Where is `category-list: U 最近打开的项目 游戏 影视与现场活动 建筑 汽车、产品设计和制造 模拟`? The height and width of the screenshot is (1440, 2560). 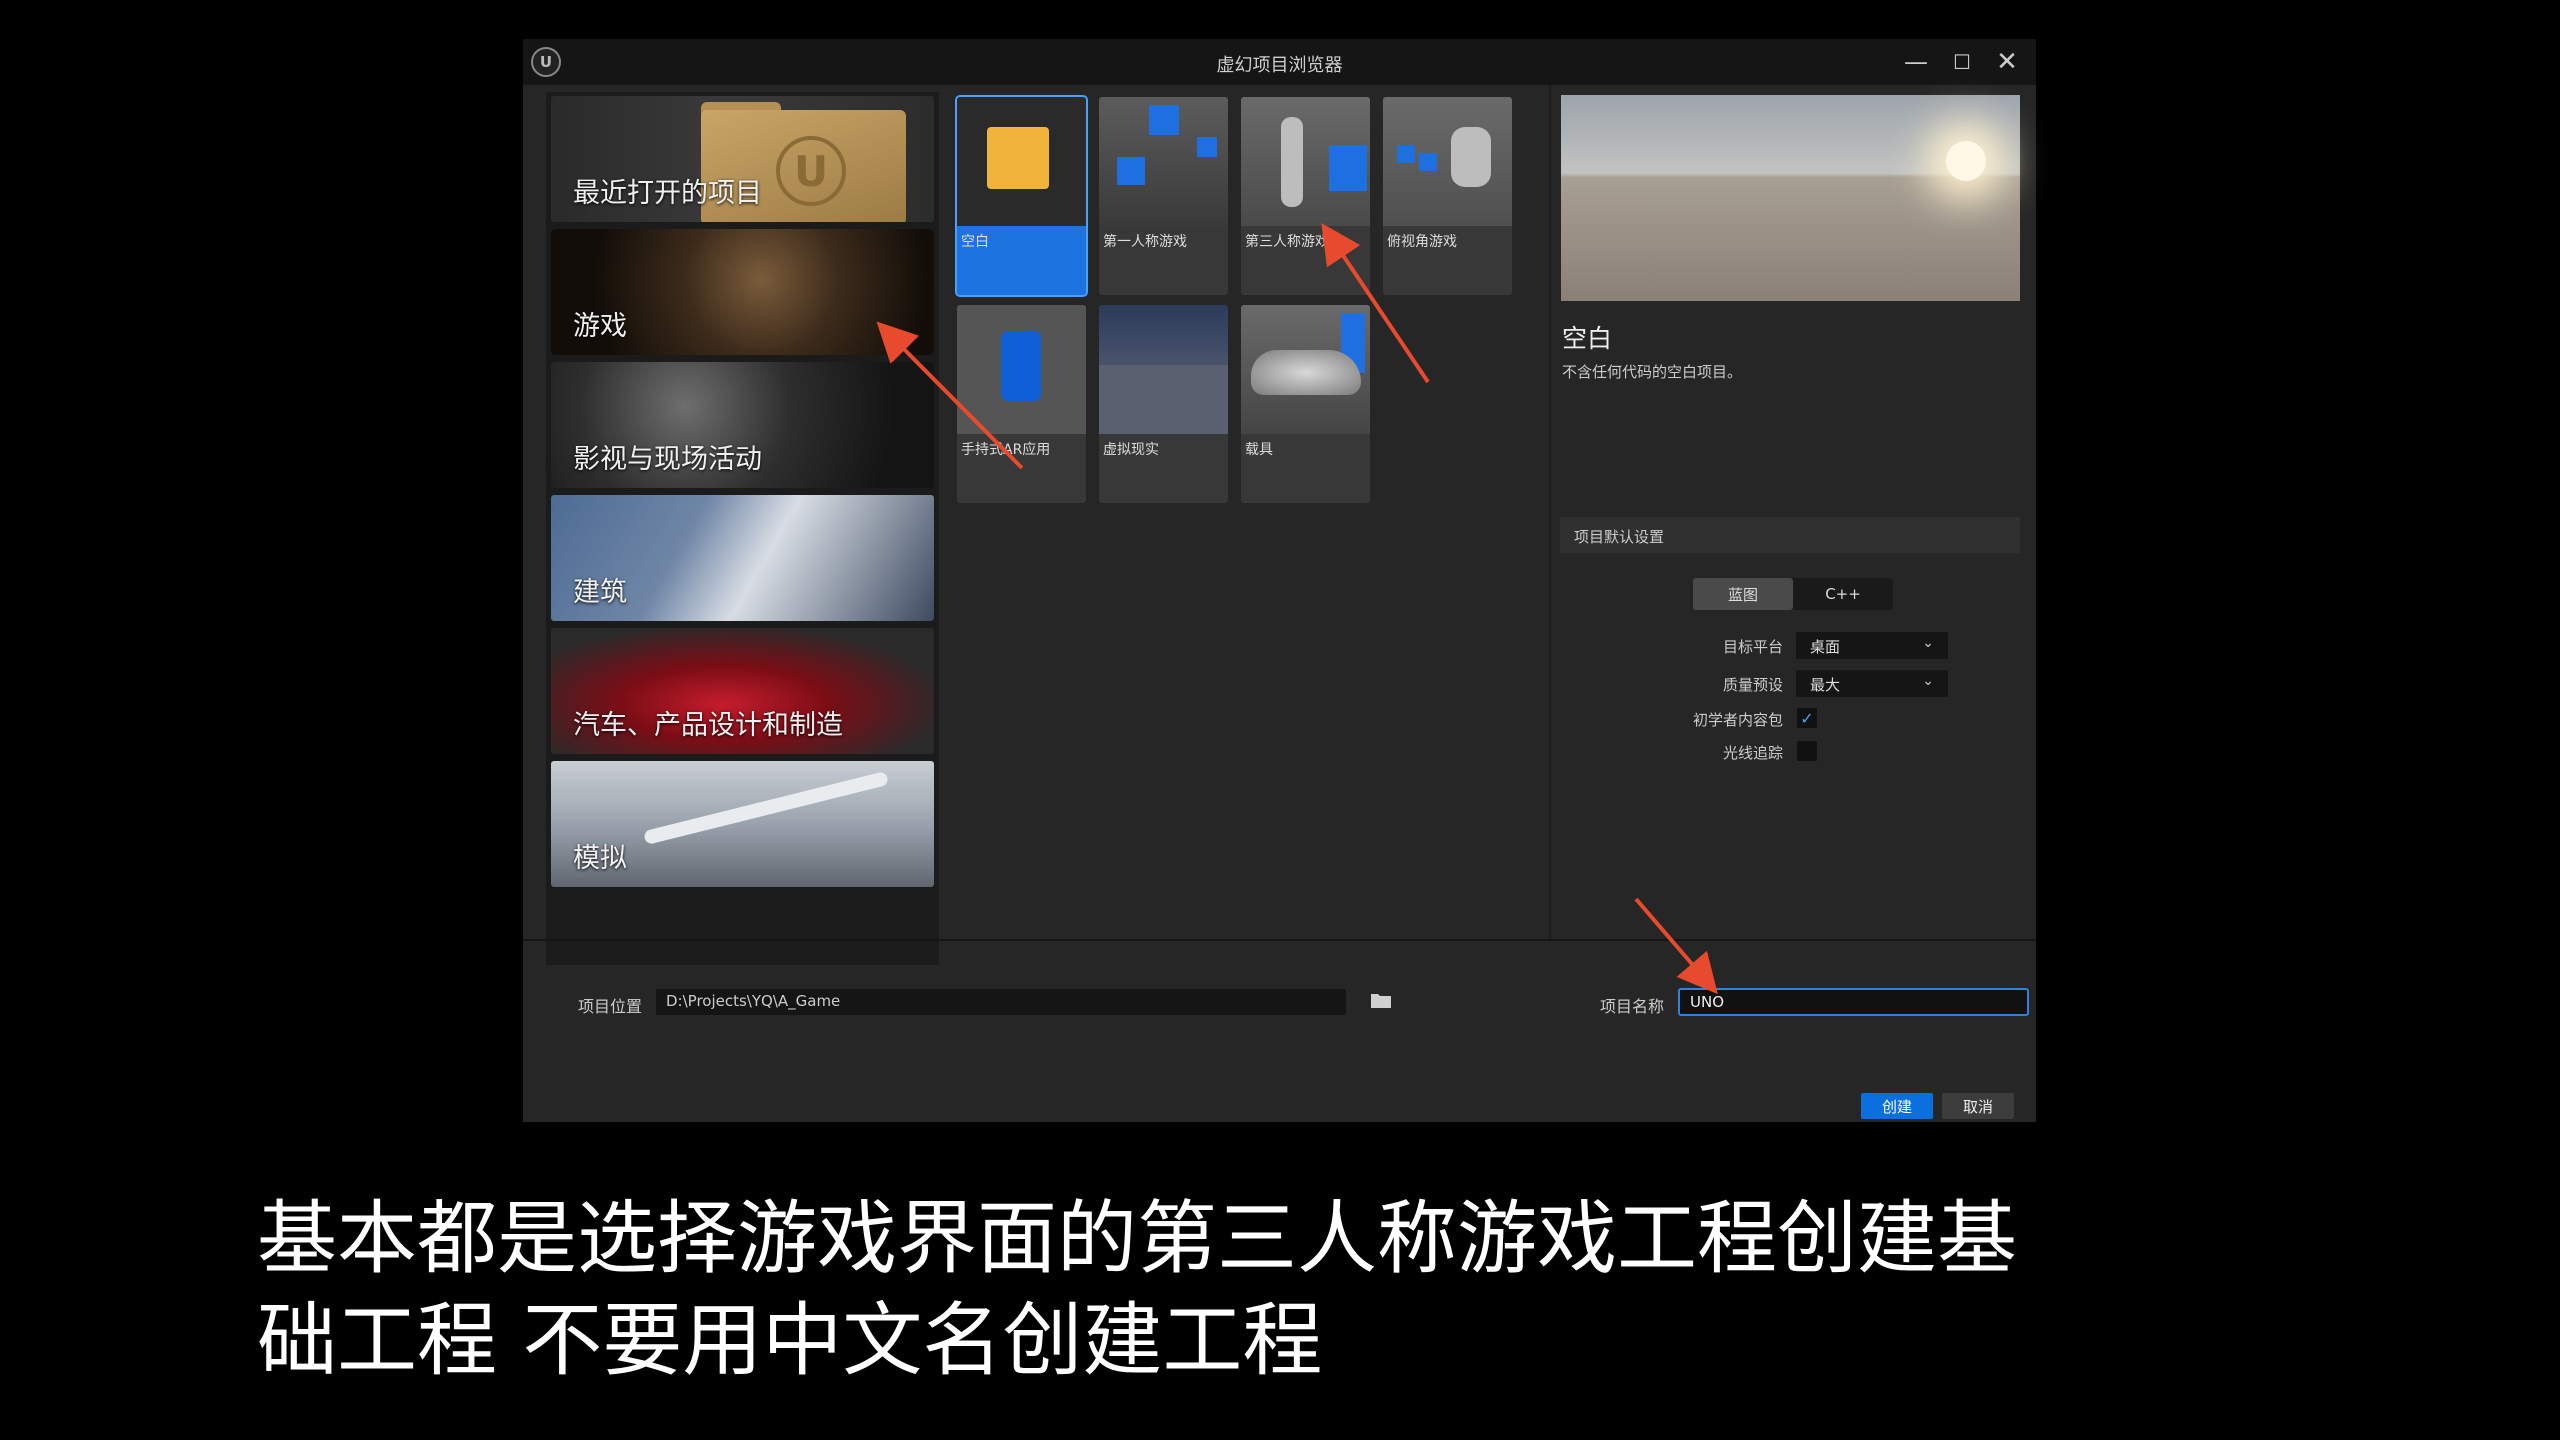 category-list: U 最近打开的项目 游戏 影视与现场活动 建筑 汽车、产品设计和制造 模拟 is located at coordinates (742, 528).